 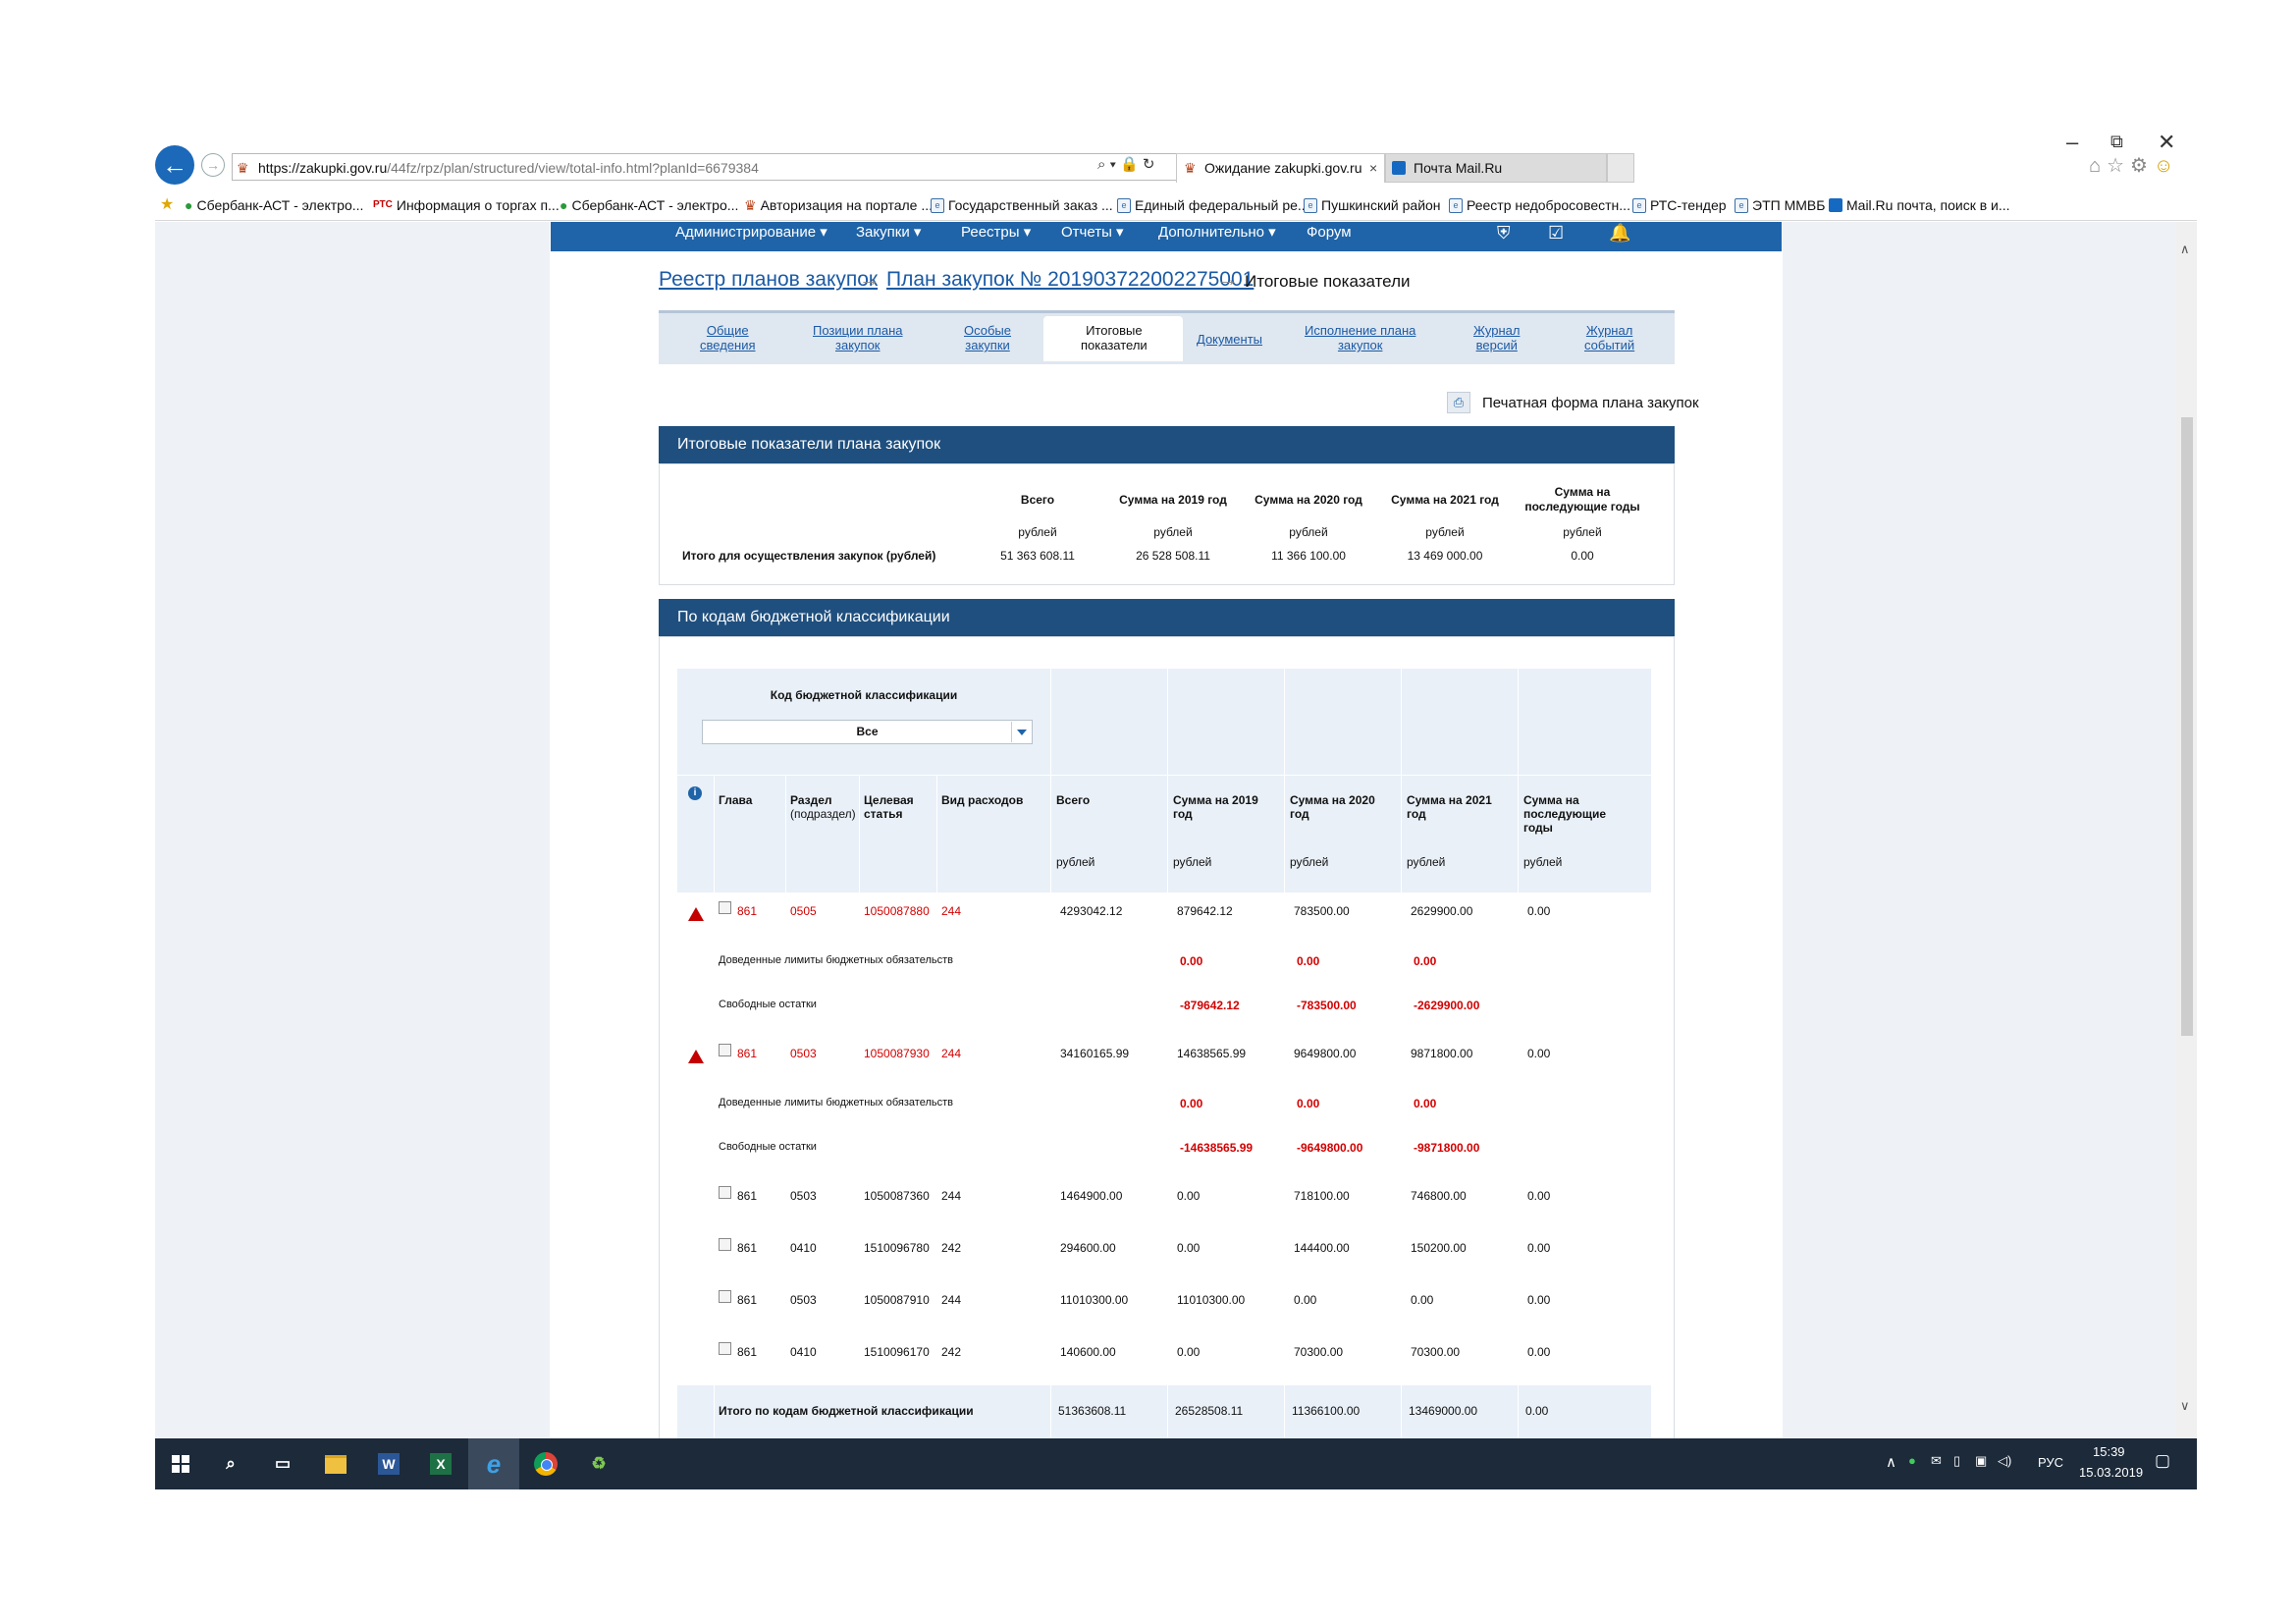 I want to click on cell-glava: 861, so click(x=747, y=1053).